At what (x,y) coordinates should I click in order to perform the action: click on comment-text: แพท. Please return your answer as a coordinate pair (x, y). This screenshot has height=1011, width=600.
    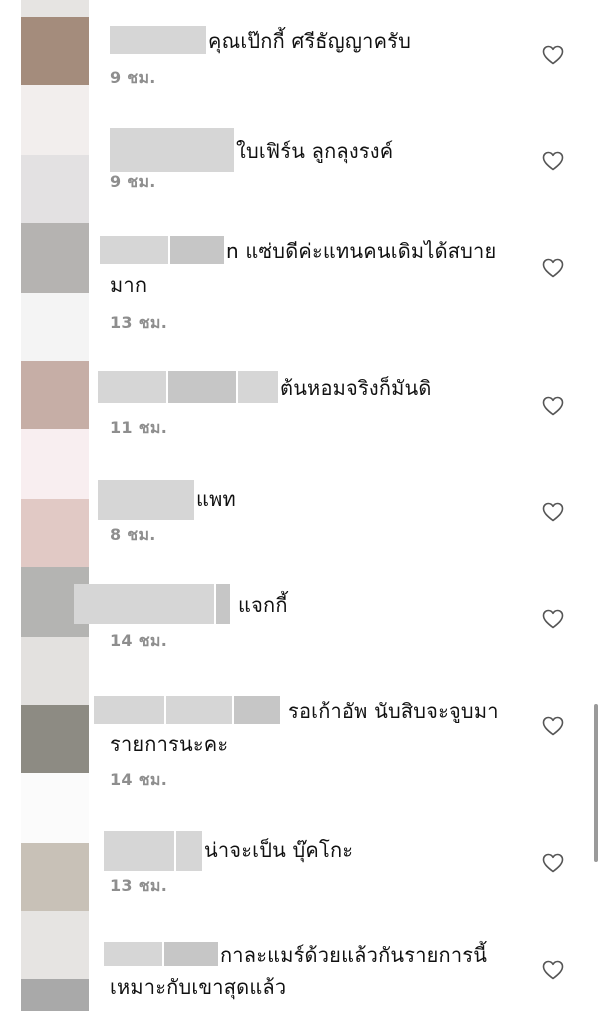
    Looking at the image, I should click on (308, 500).